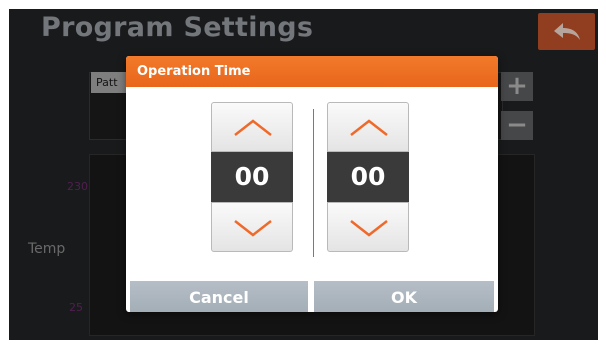  What do you see at coordinates (312, 71) in the screenshot?
I see `dialog-title: Operation Time` at bounding box center [312, 71].